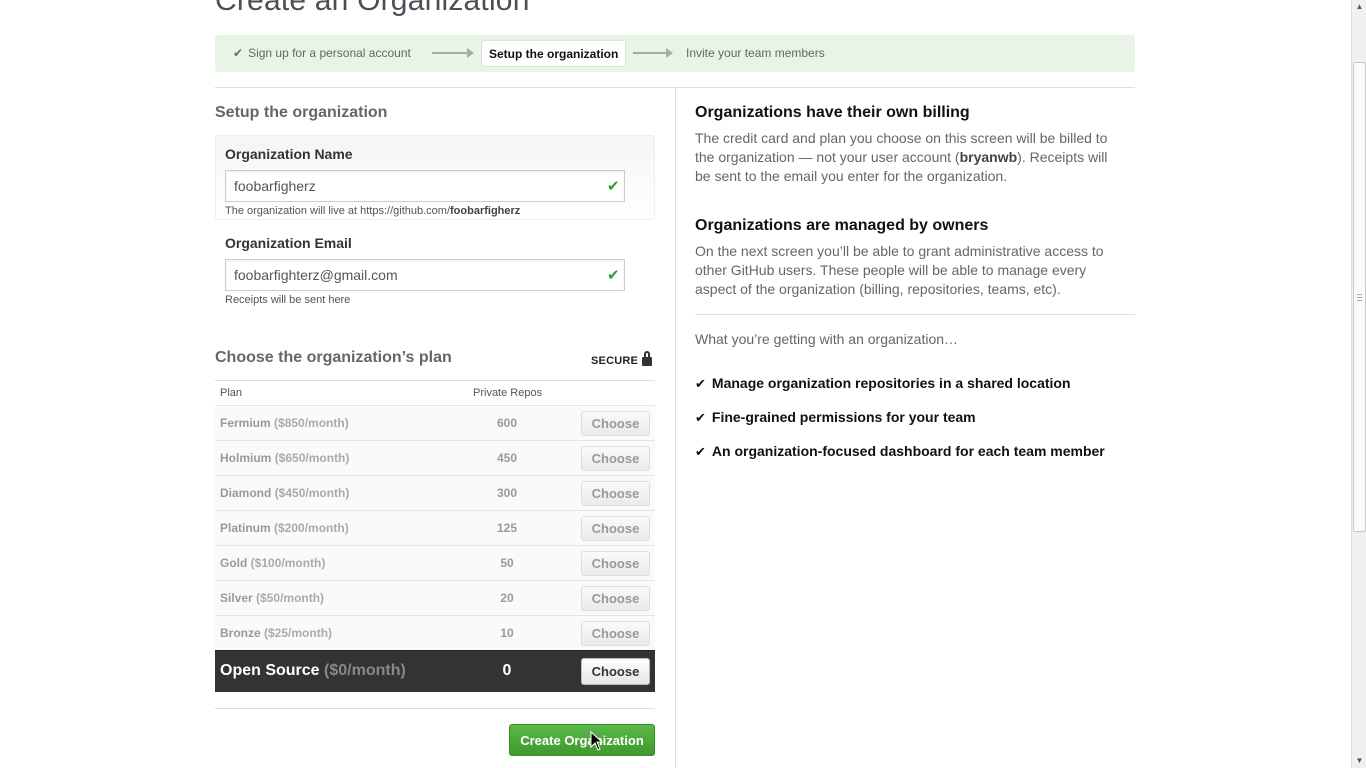 The height and width of the screenshot is (768, 1366). What do you see at coordinates (647, 358) in the screenshot?
I see `lock-icon` at bounding box center [647, 358].